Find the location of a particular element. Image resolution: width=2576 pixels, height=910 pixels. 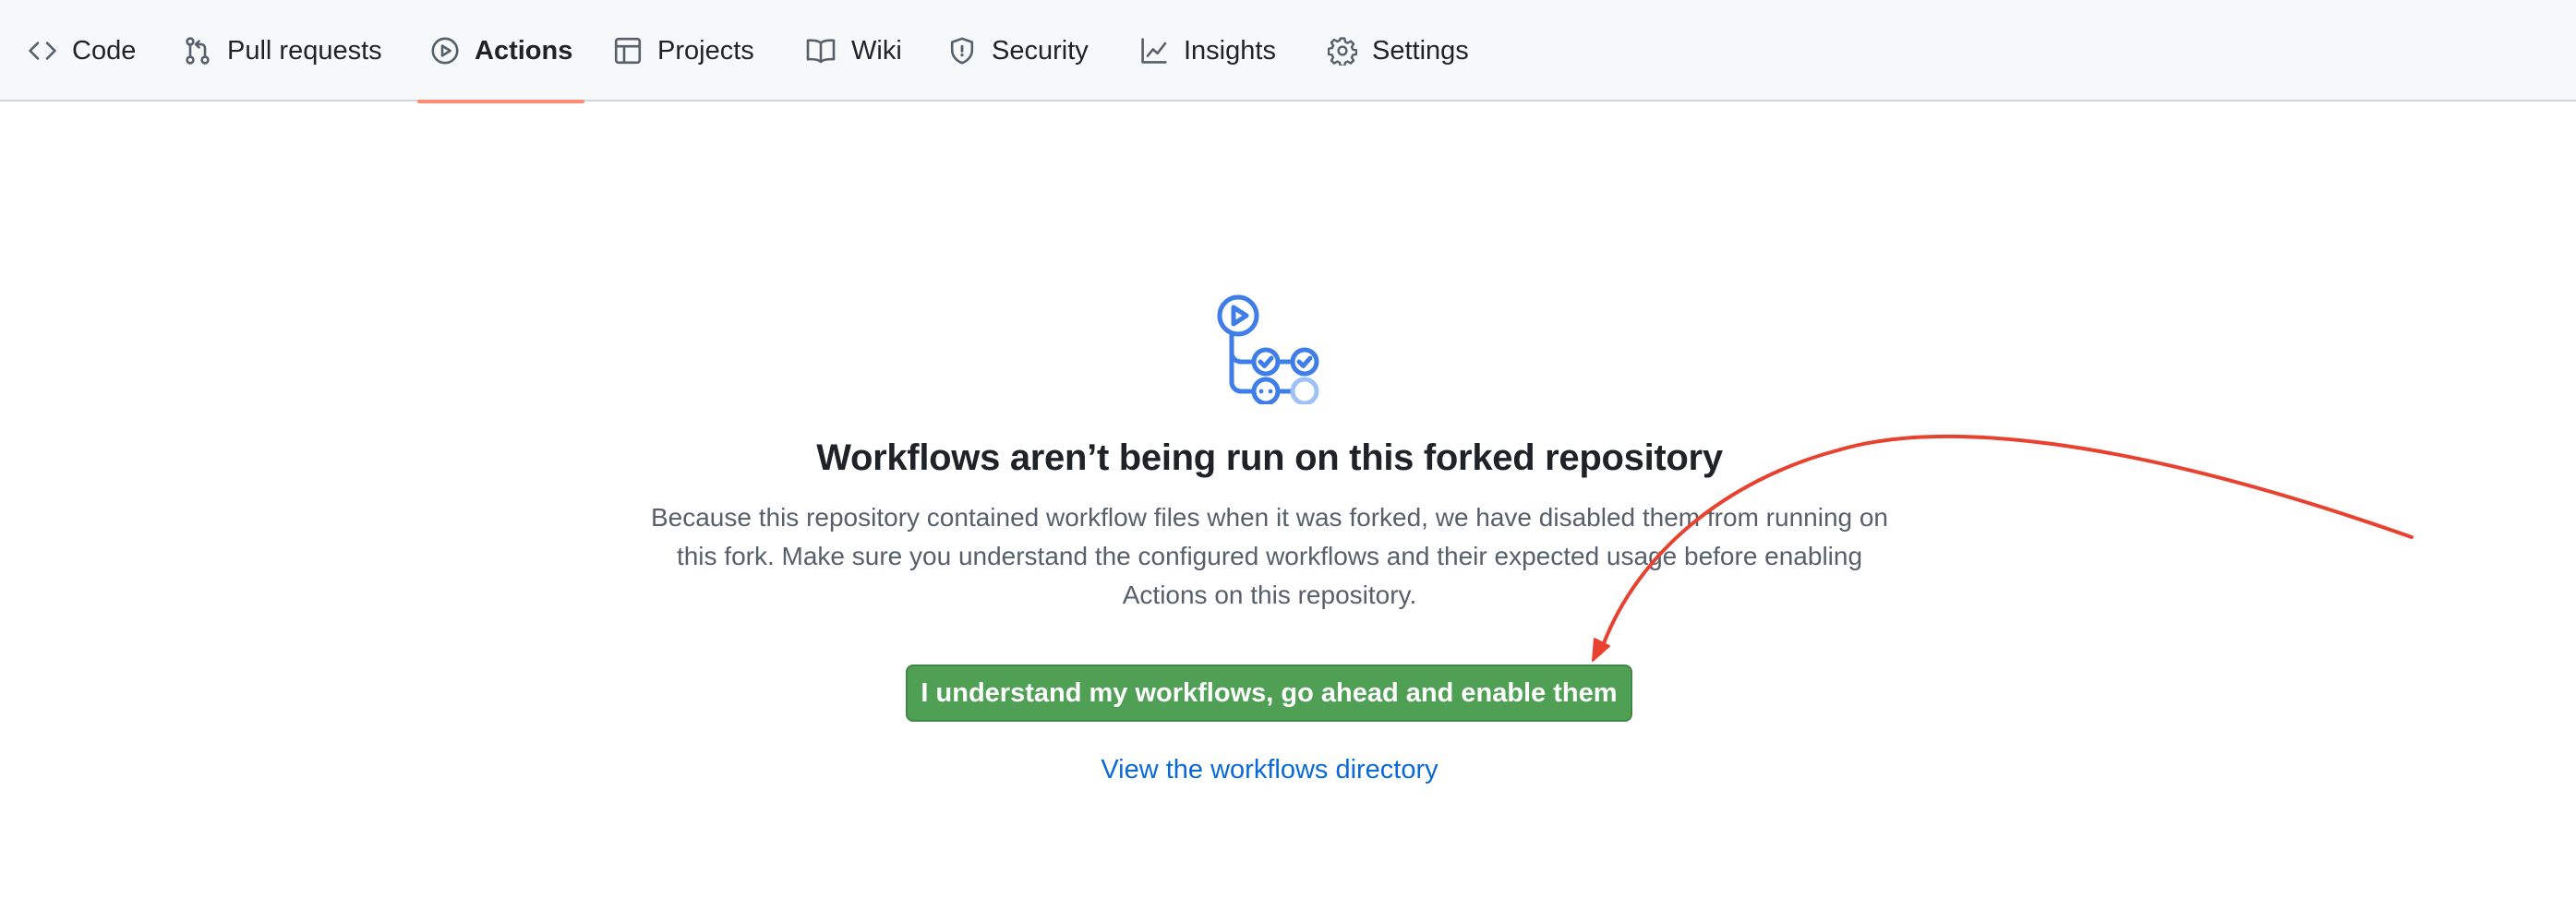

tab-wiki: Wiki is located at coordinates (853, 51).